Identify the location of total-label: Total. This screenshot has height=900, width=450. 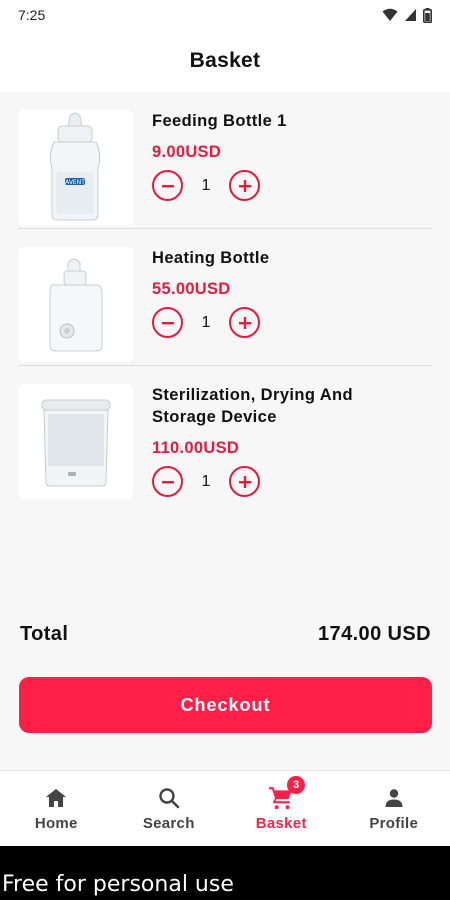
(44, 634).